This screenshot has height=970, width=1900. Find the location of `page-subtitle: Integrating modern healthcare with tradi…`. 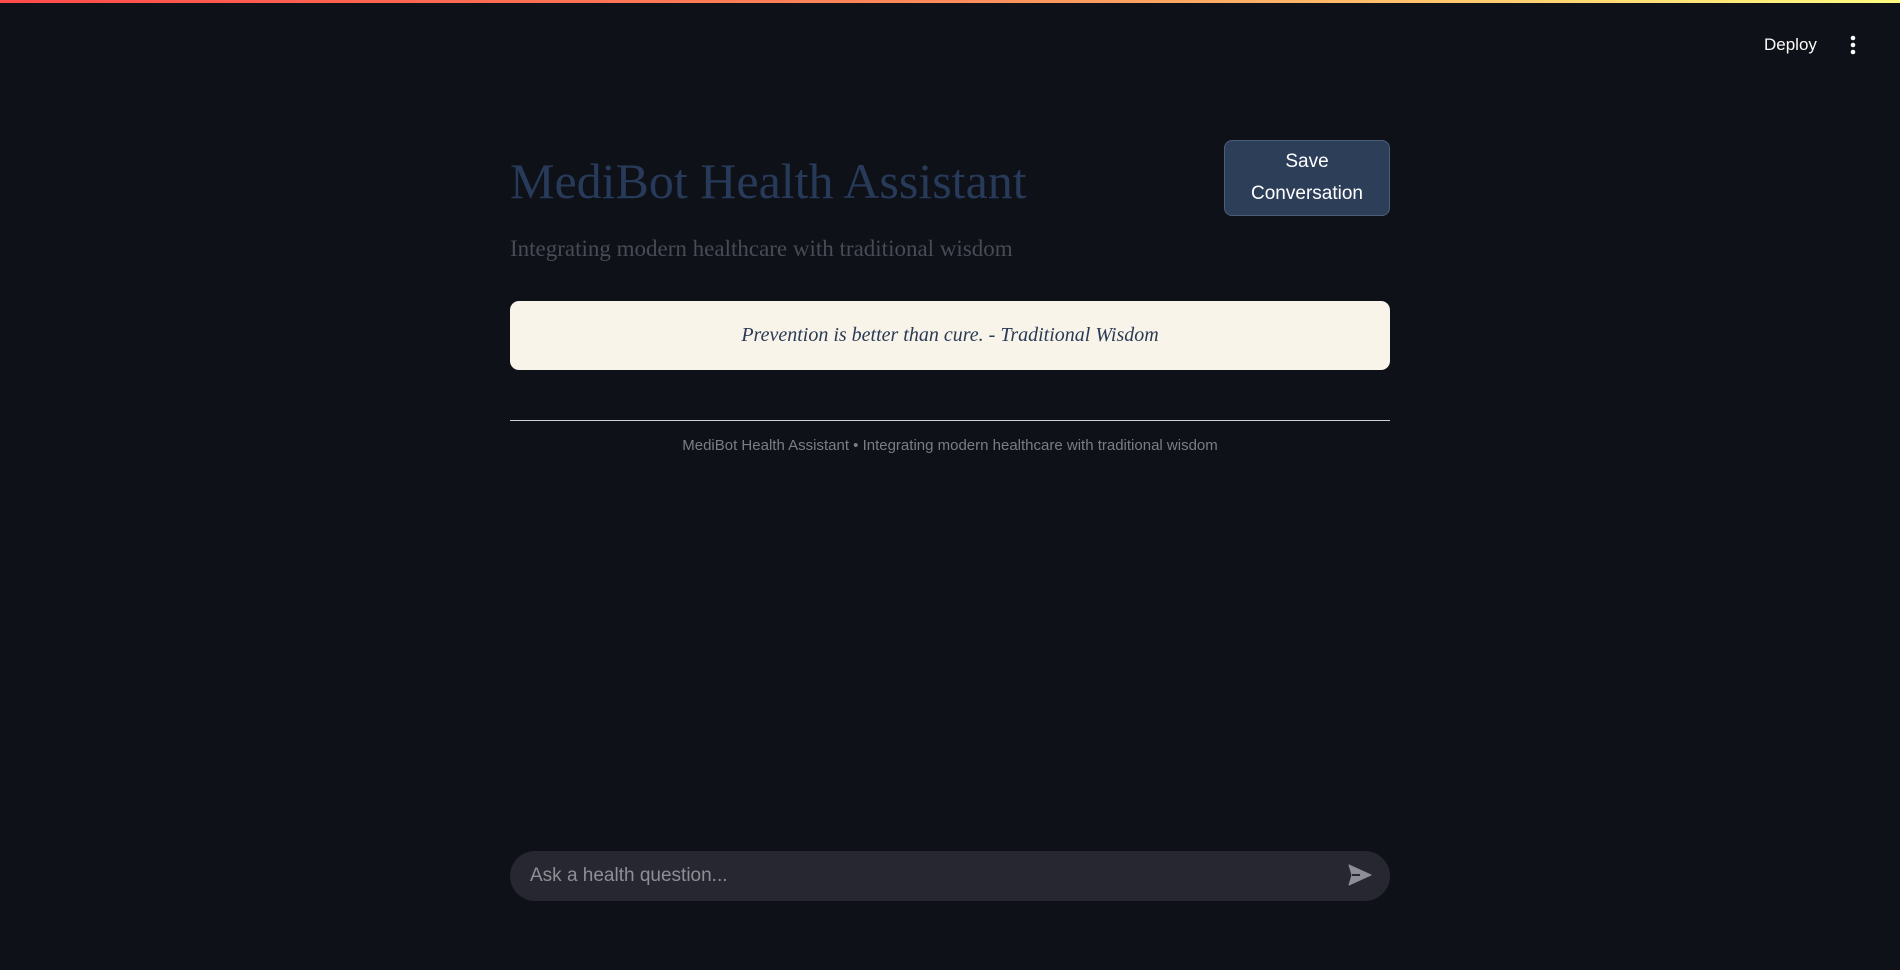

page-subtitle: Integrating modern healthcare with tradi… is located at coordinates (761, 248).